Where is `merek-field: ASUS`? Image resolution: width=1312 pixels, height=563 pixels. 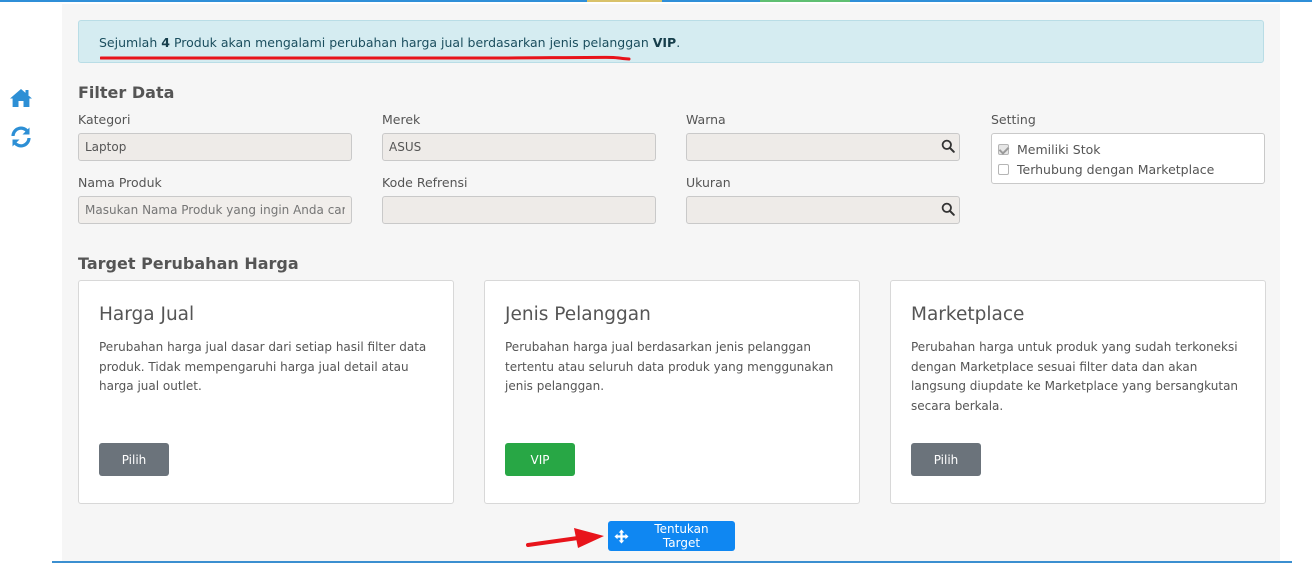 merek-field: ASUS is located at coordinates (519, 147).